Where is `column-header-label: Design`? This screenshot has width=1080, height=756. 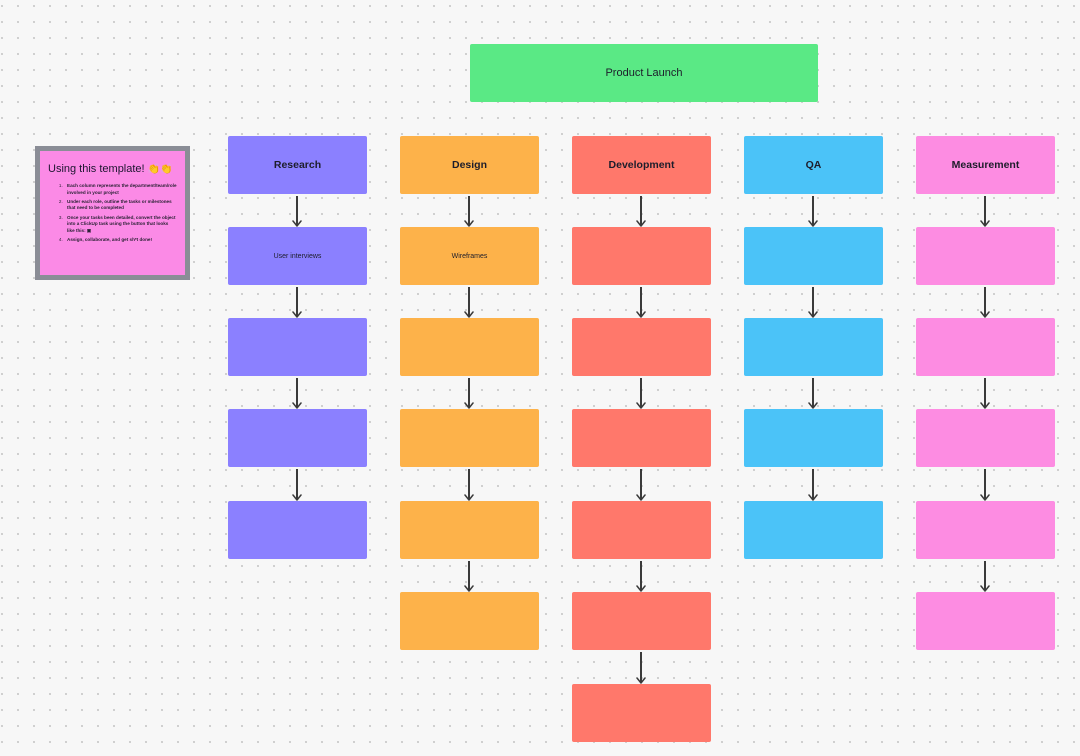 column-header-label: Design is located at coordinates (469, 165).